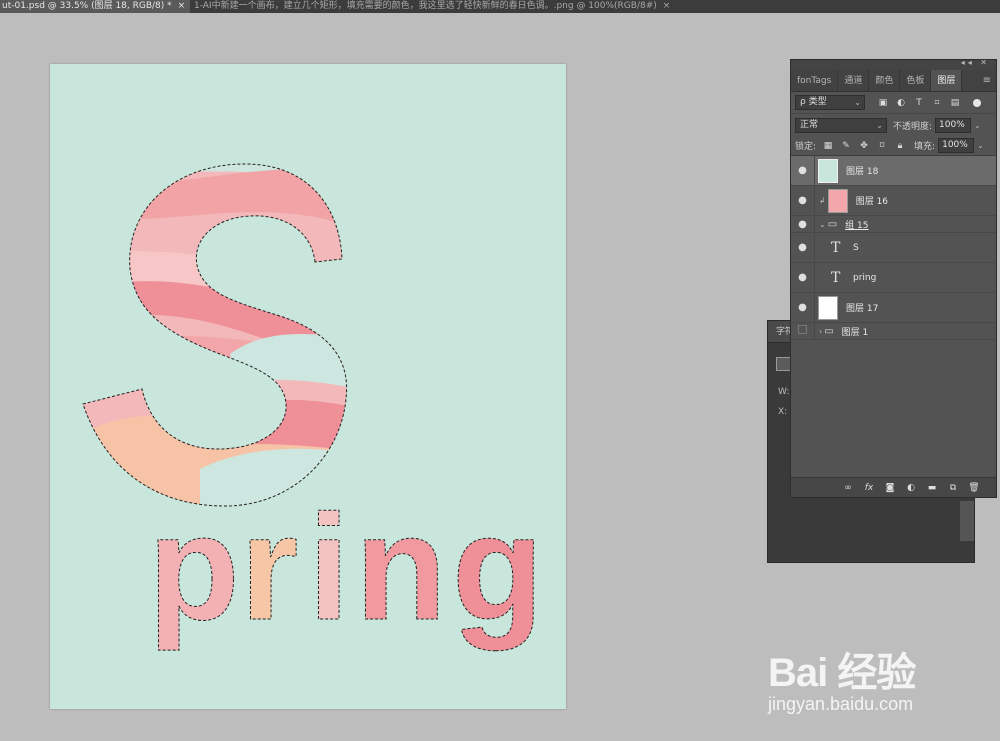 The height and width of the screenshot is (741, 1000). Describe the element at coordinates (862, 309) in the screenshot. I see `layer-name: 图层 17` at that location.